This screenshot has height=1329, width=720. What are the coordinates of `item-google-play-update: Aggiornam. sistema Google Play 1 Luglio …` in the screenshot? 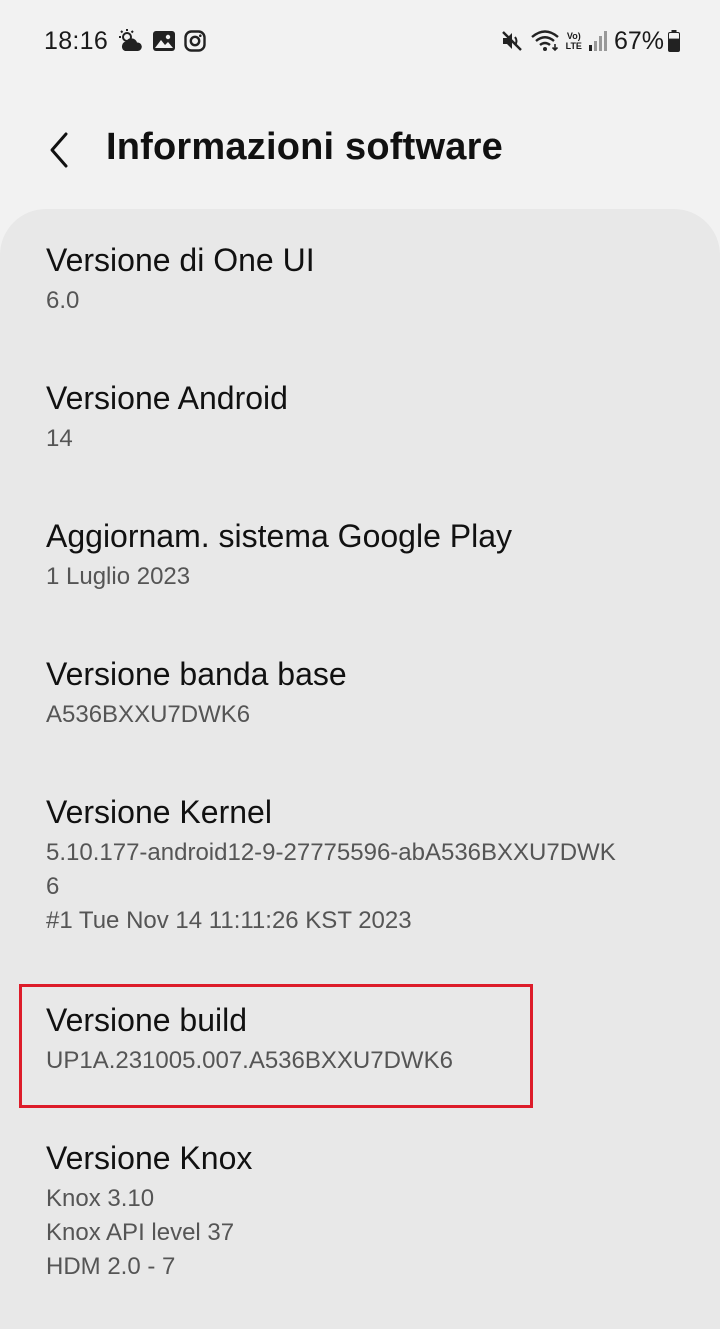 It's located at (366, 555).